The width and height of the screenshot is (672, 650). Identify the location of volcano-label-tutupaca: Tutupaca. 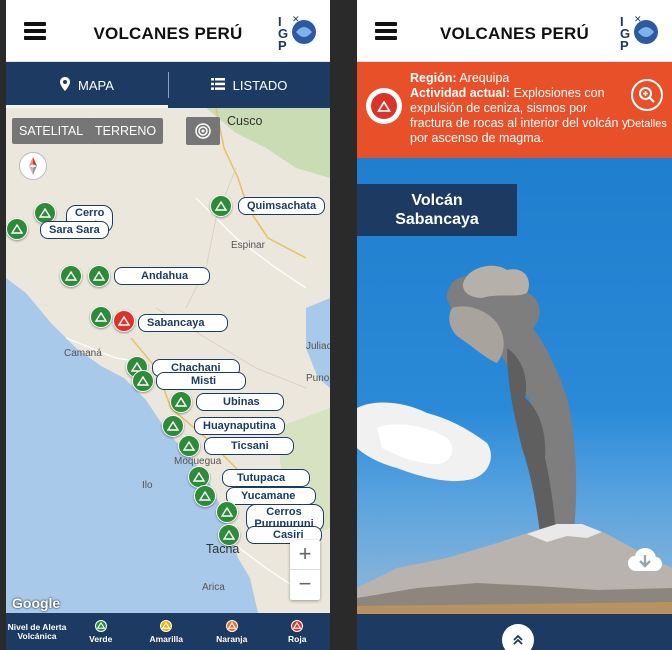
(266, 478).